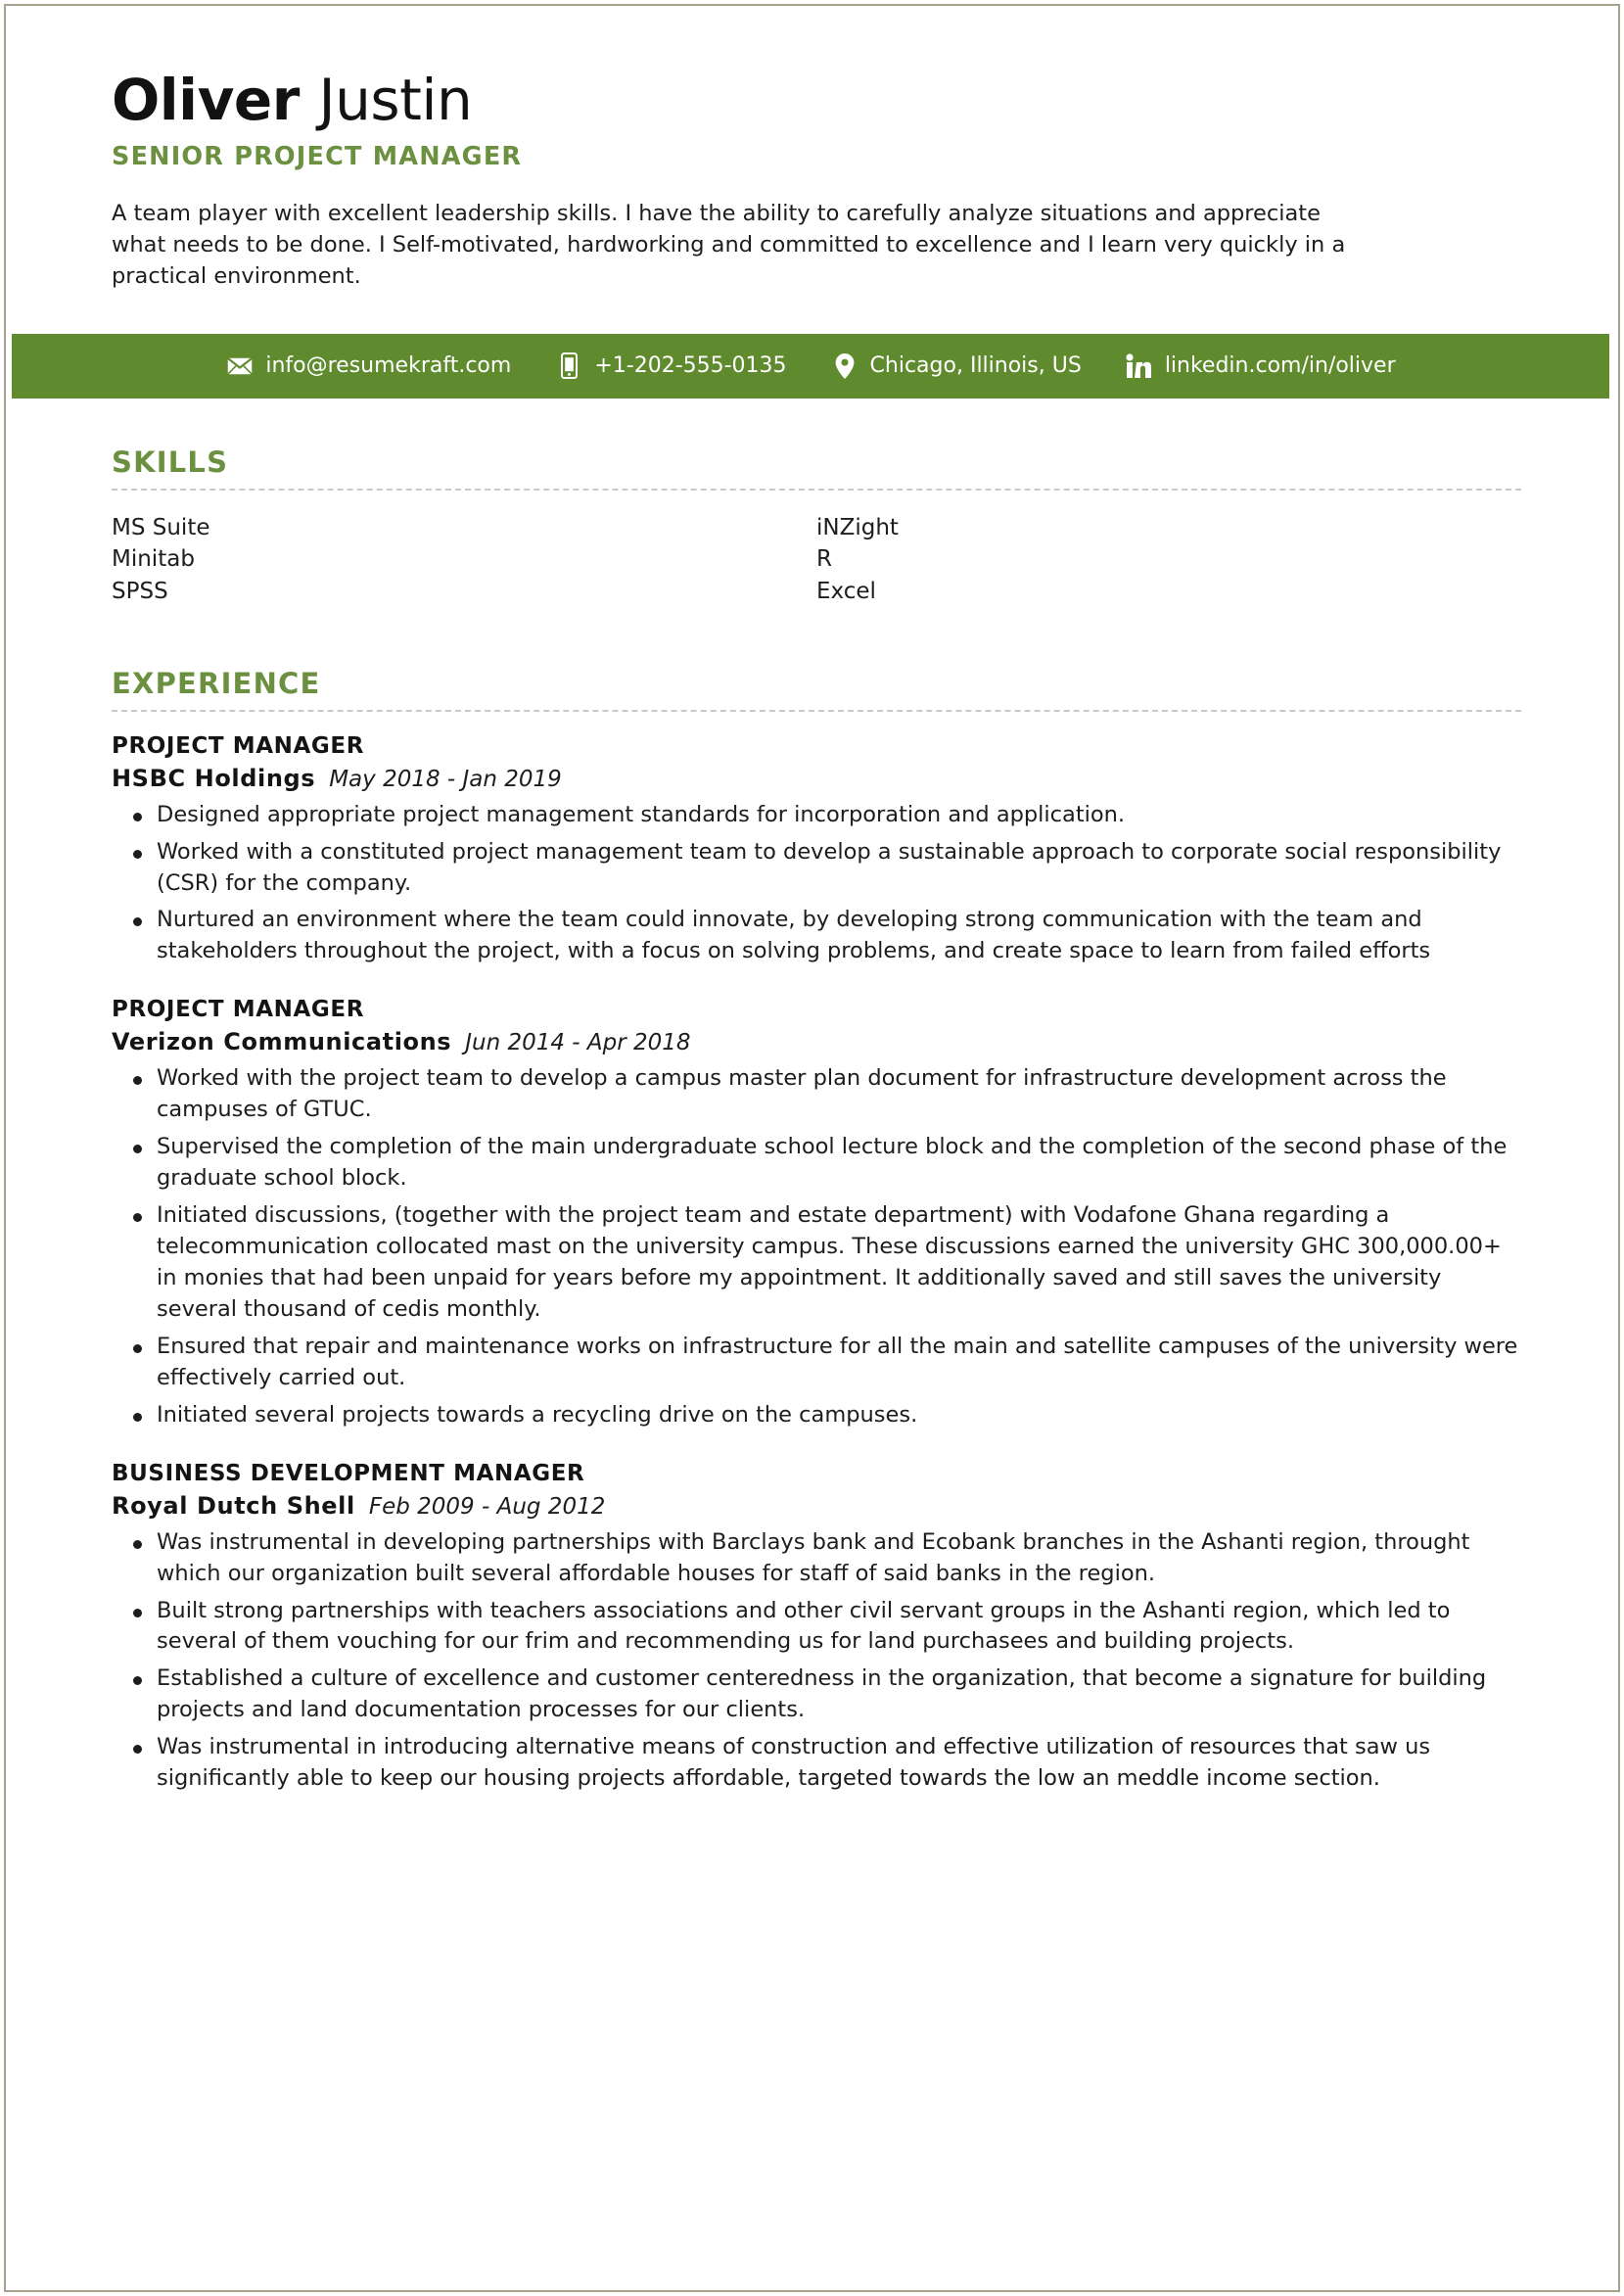 Image resolution: width=1624 pixels, height=2296 pixels. I want to click on envelope-icon, so click(240, 366).